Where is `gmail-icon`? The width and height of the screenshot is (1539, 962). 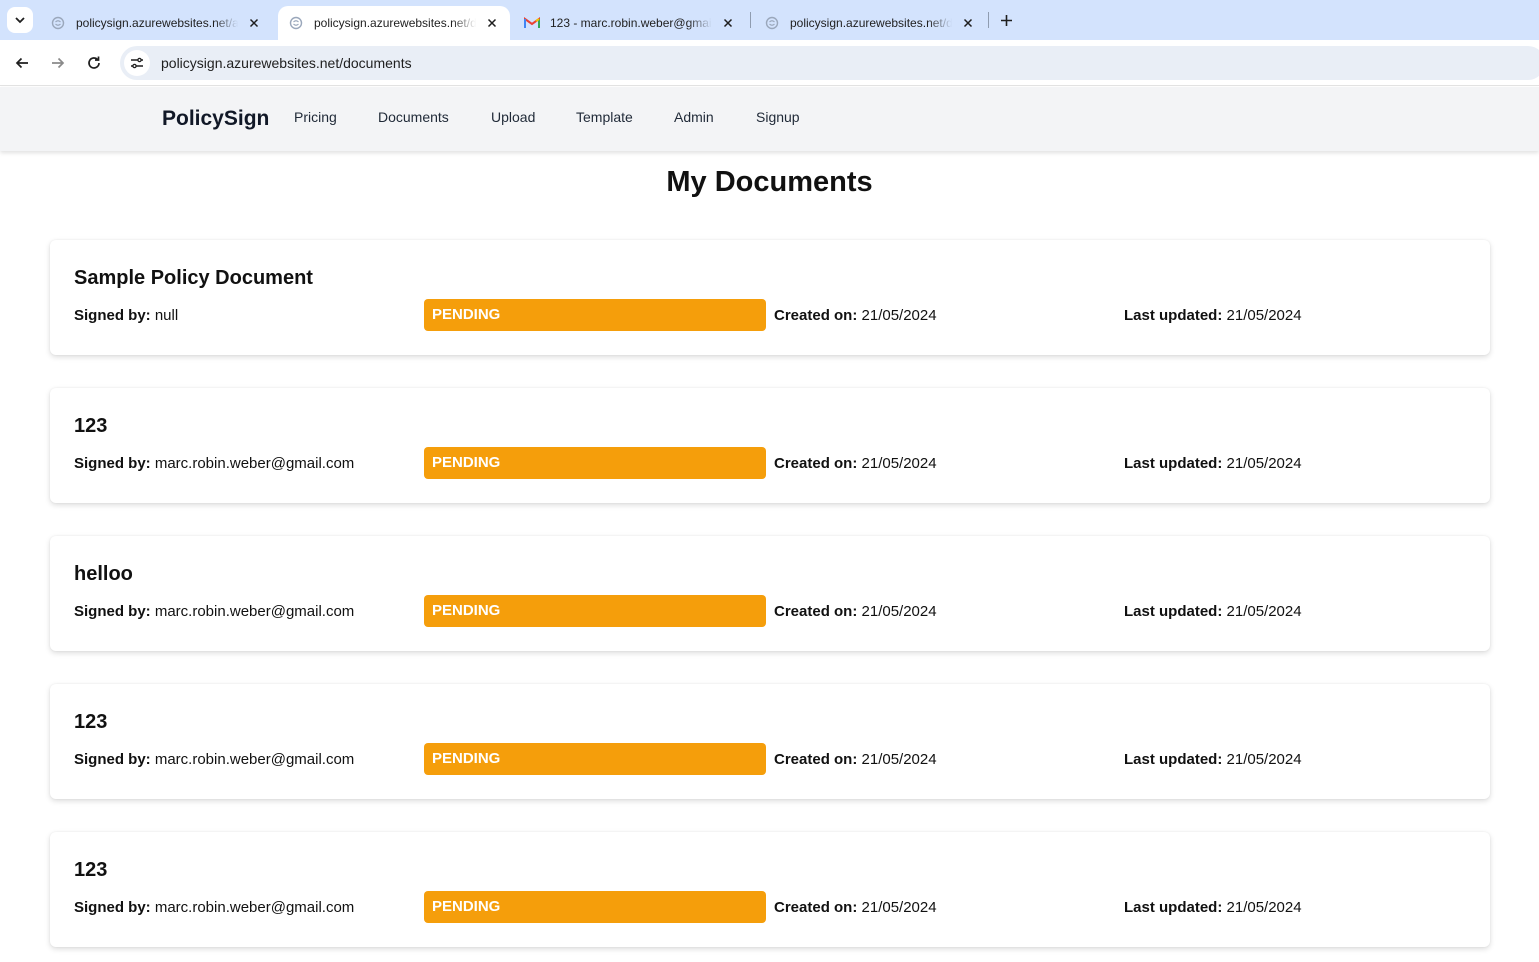
gmail-icon is located at coordinates (532, 23).